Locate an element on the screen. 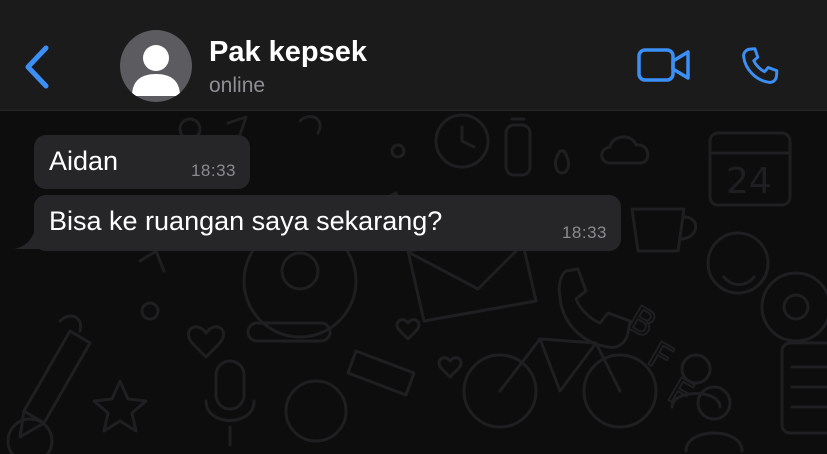 This screenshot has height=454, width=827. phone-icon is located at coordinates (760, 65).